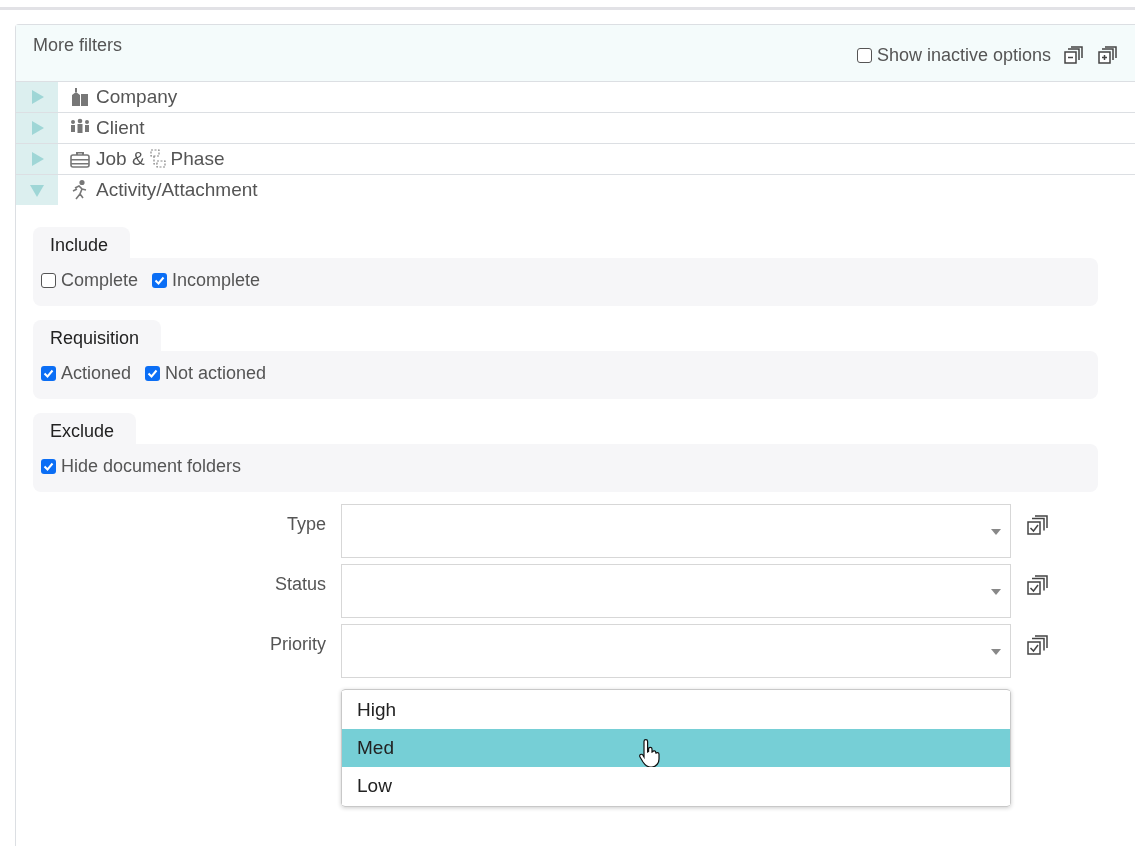 This screenshot has height=846, width=1135. Describe the element at coordinates (676, 786) in the screenshot. I see `dropdown-option: Low` at that location.